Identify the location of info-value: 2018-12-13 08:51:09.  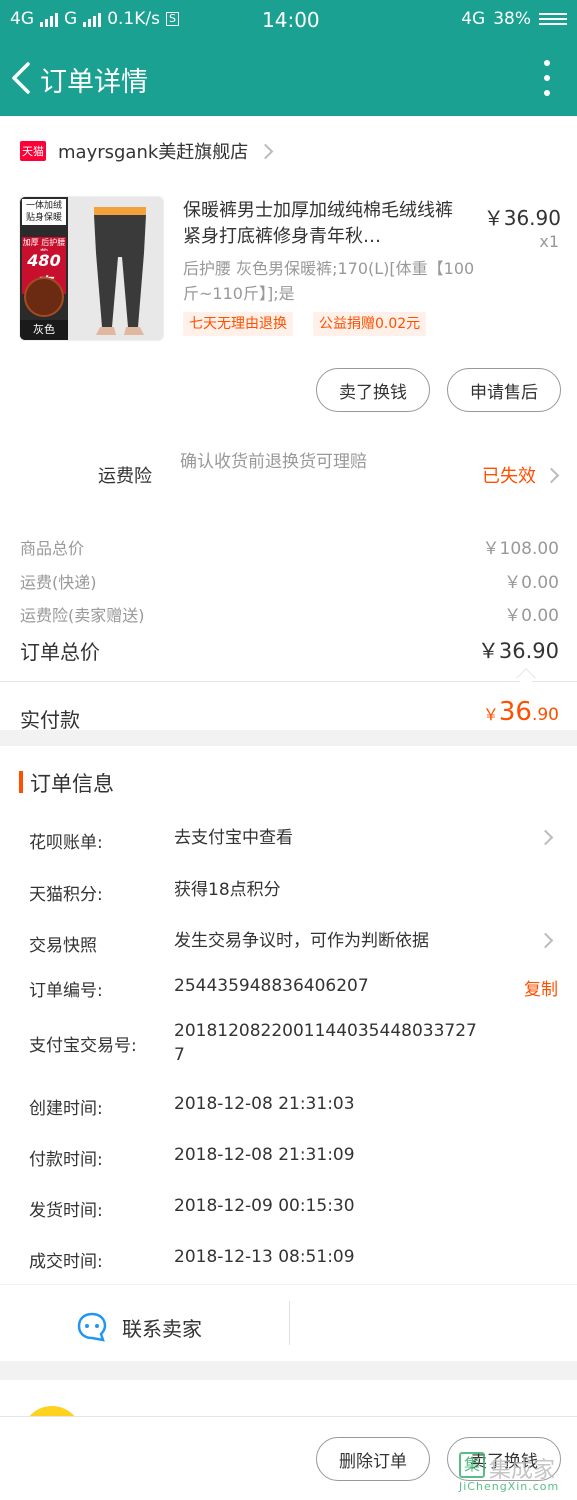
(264, 1257).